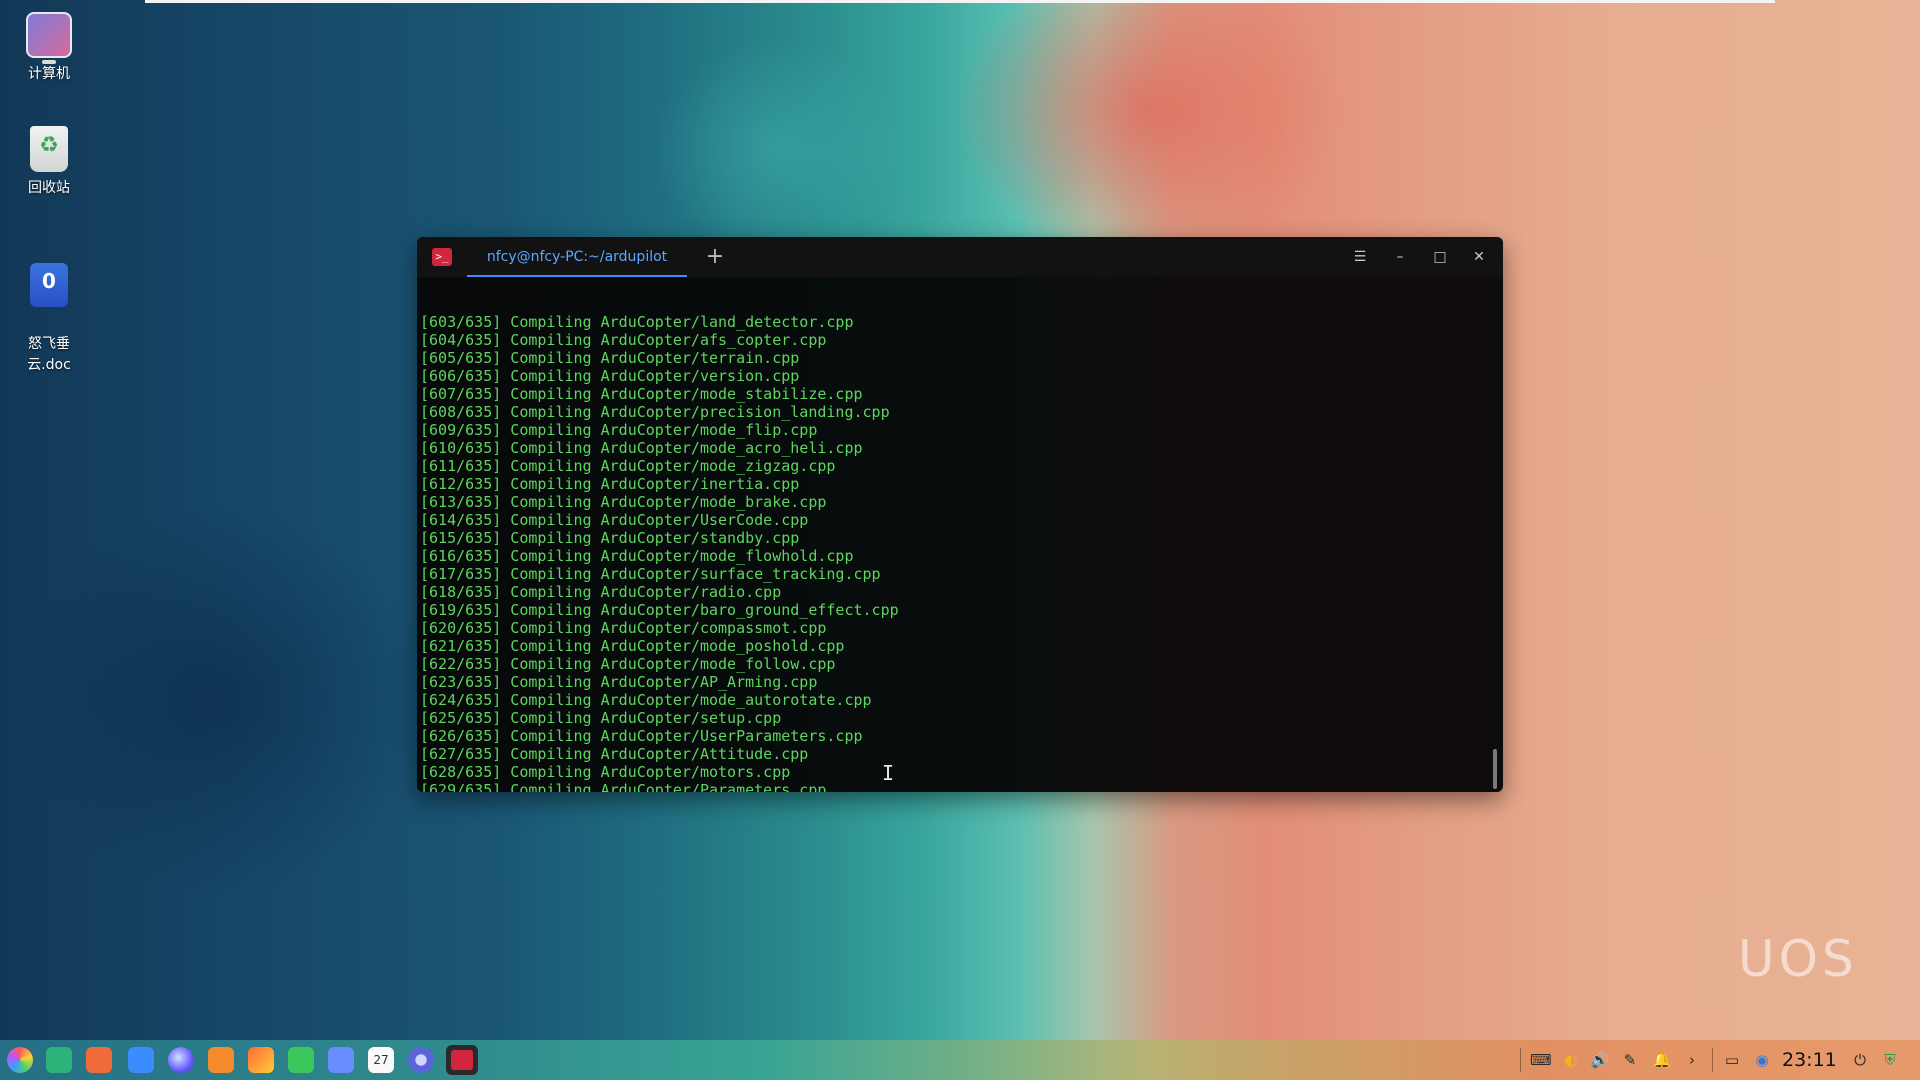 Image resolution: width=1920 pixels, height=1080 pixels. What do you see at coordinates (1360, 257) in the screenshot?
I see `menu-icon: ☰` at bounding box center [1360, 257].